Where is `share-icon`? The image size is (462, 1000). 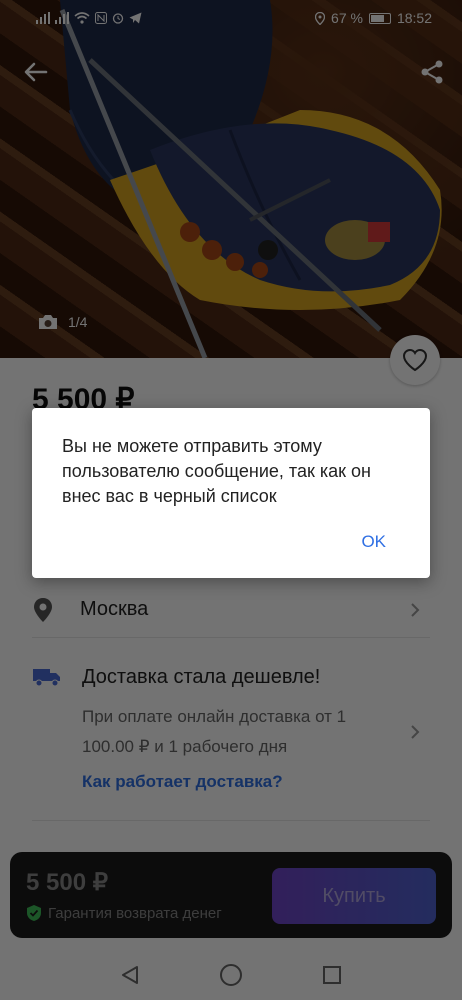 share-icon is located at coordinates (432, 72).